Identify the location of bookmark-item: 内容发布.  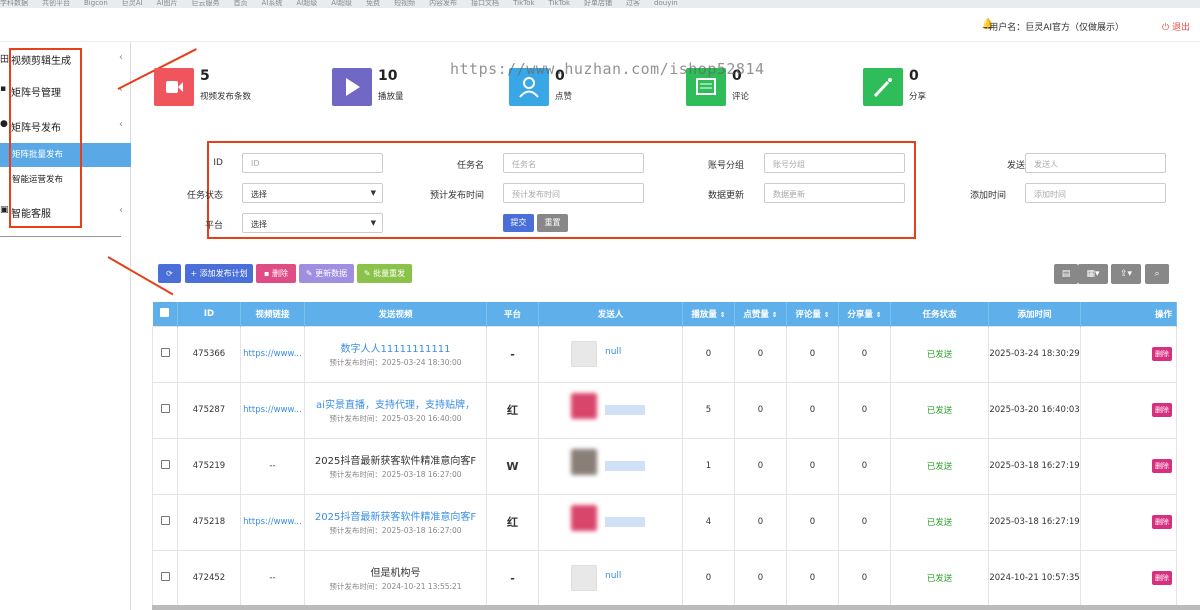
(443, 3).